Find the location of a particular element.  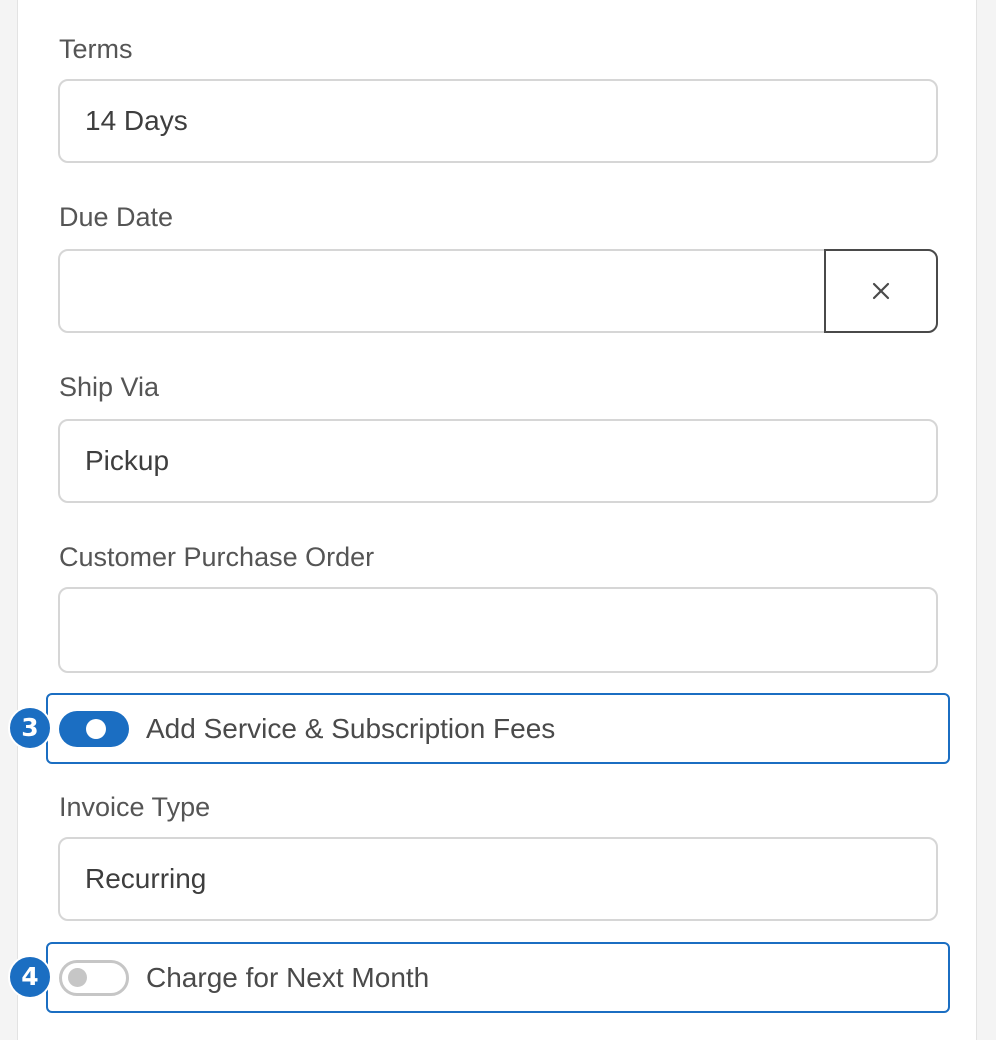

customer-po-label: Customer Purchase Order is located at coordinates (217, 557).